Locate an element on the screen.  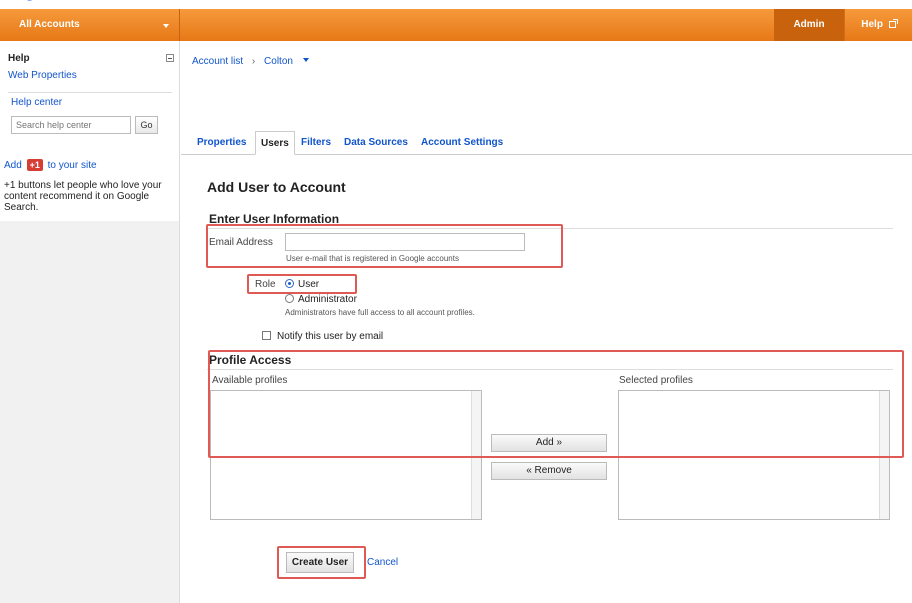
create-user-button: Create User is located at coordinates (320, 562).